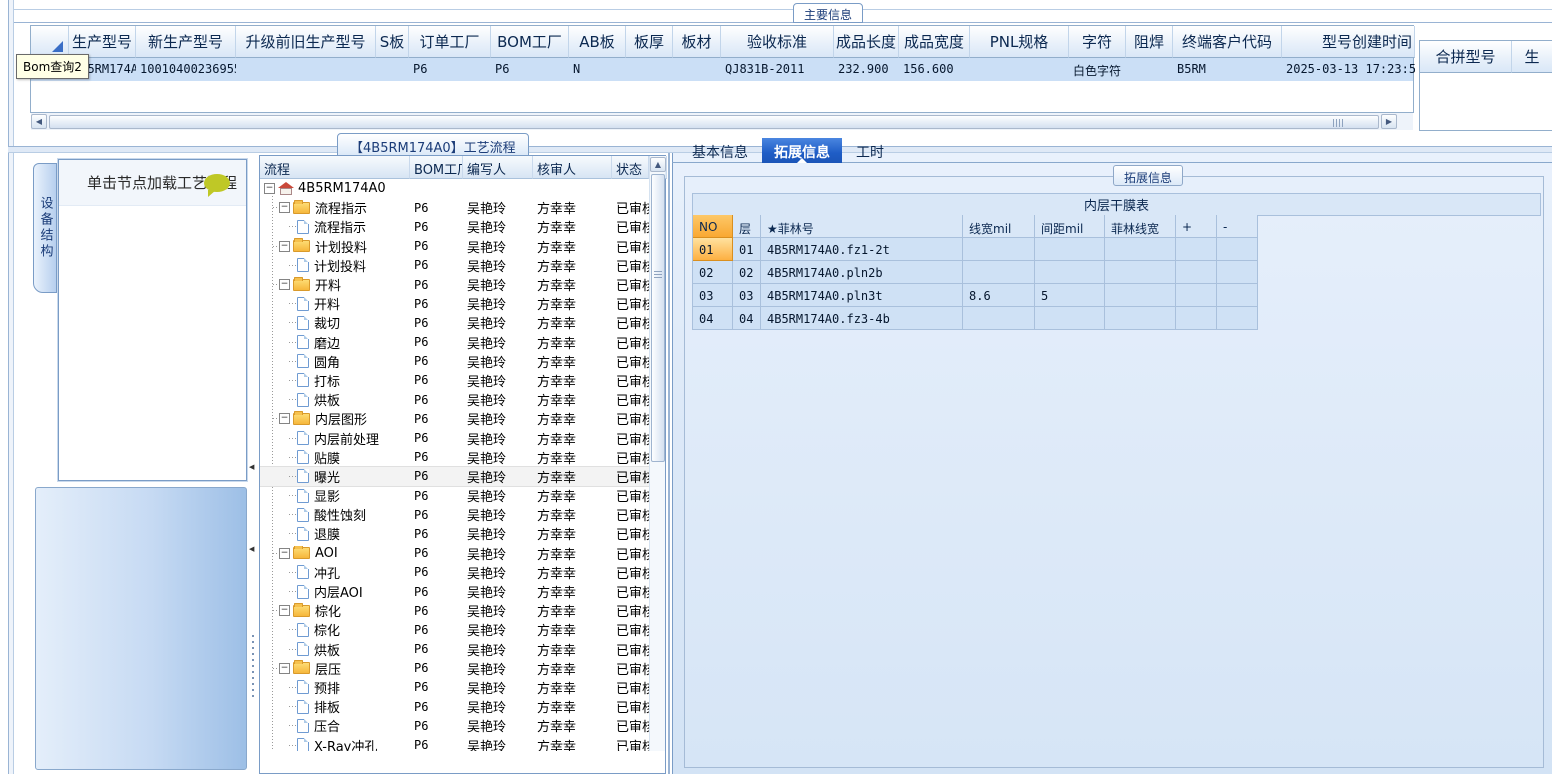 The image size is (1552, 774). What do you see at coordinates (1196, 226) in the screenshot?
I see `film-column-header-6: +` at bounding box center [1196, 226].